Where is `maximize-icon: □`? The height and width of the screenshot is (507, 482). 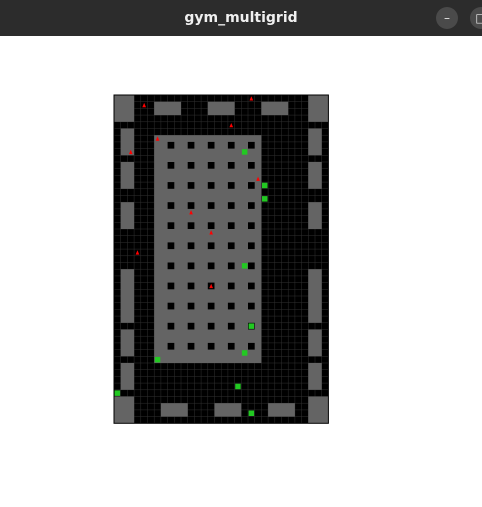 maximize-icon: □ is located at coordinates (478, 18).